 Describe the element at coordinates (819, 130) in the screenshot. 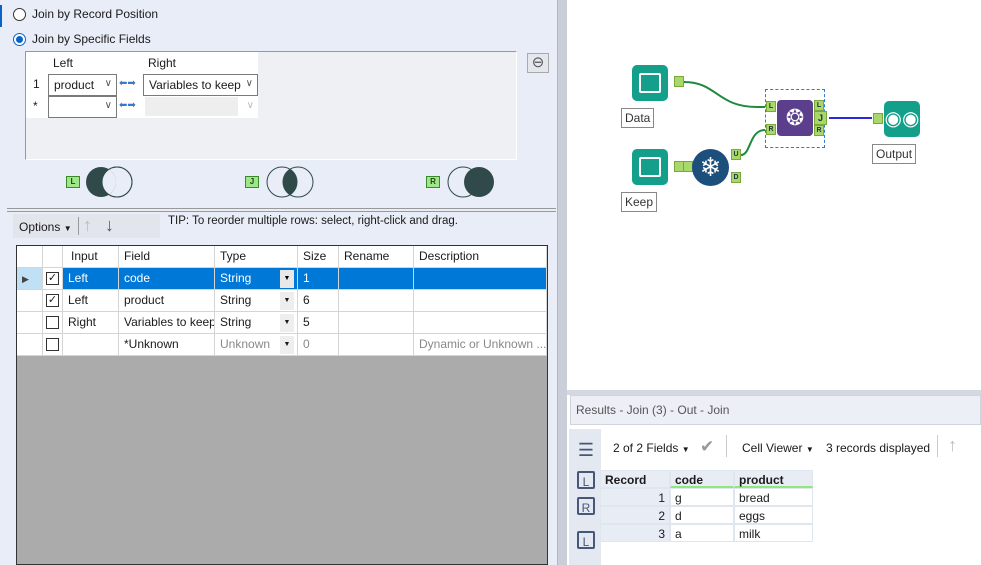

I see `join-out-r-anchor: R` at that location.